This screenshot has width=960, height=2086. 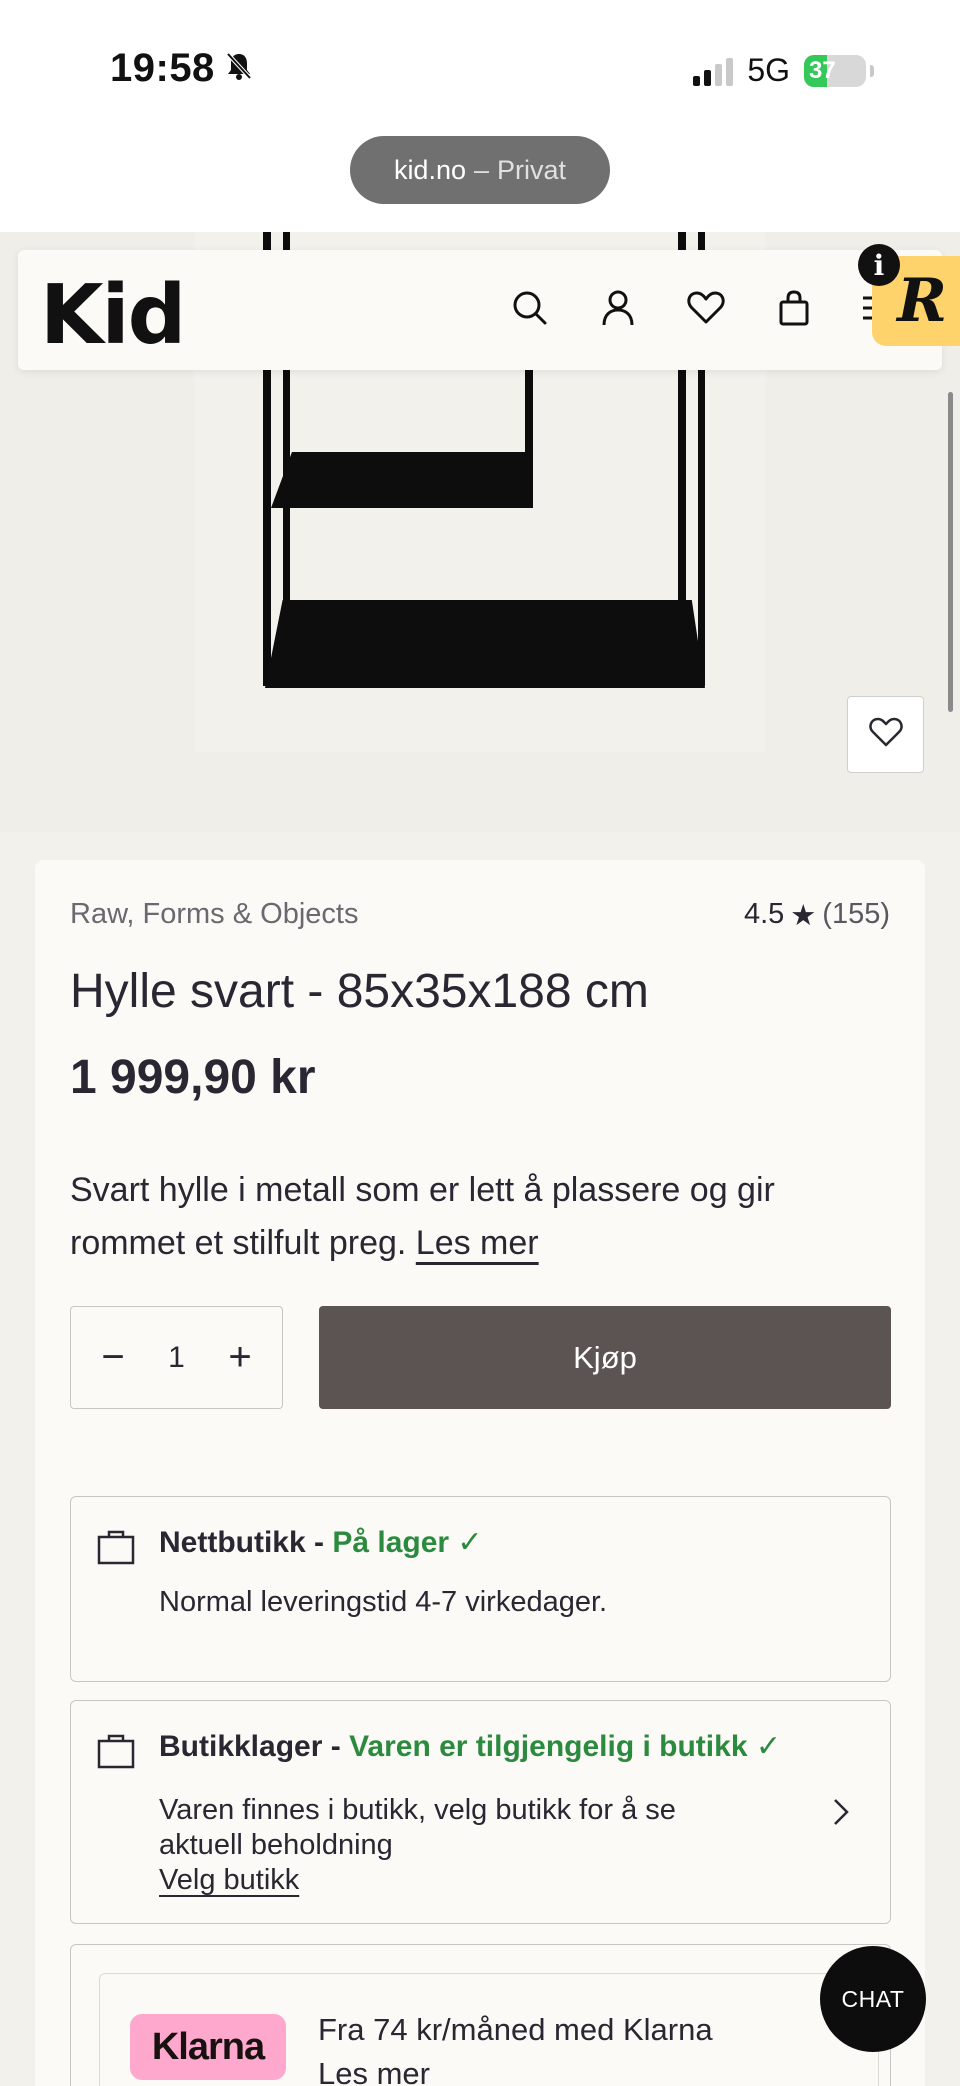 I want to click on read-more-link: Les mer, so click(x=477, y=1243).